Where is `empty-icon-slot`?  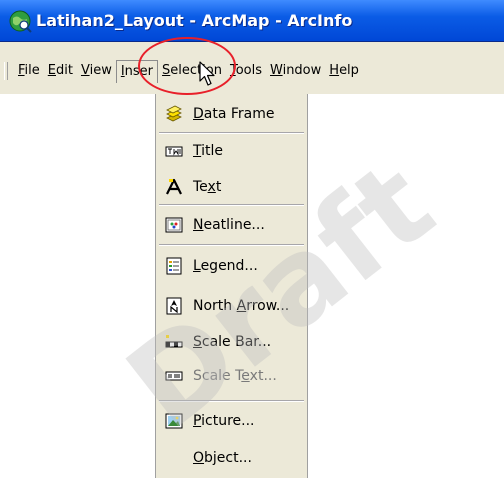 empty-icon-slot is located at coordinates (174, 458).